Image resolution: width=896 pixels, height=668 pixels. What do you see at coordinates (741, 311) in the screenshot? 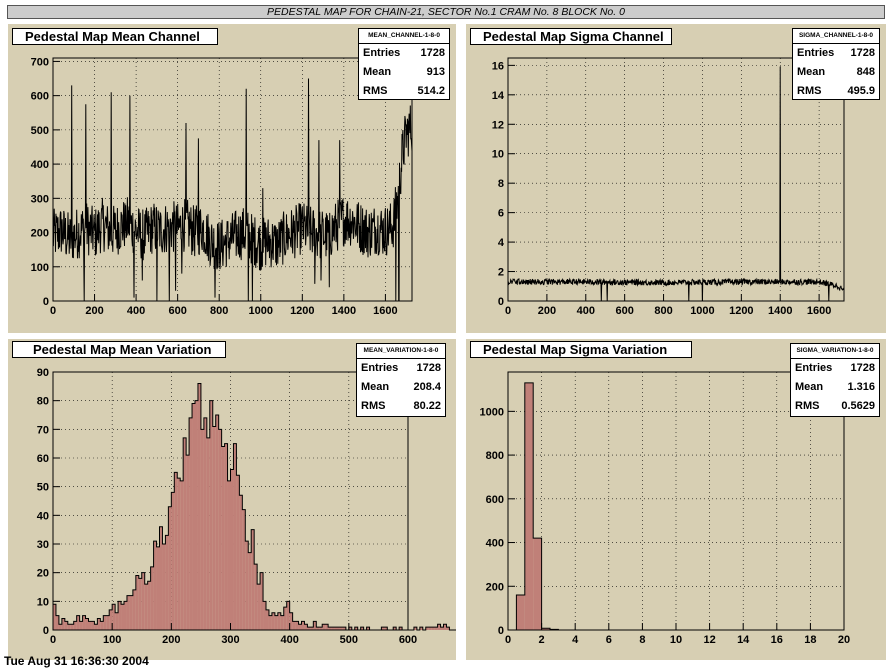
I see `x-tick-label: 1200` at bounding box center [741, 311].